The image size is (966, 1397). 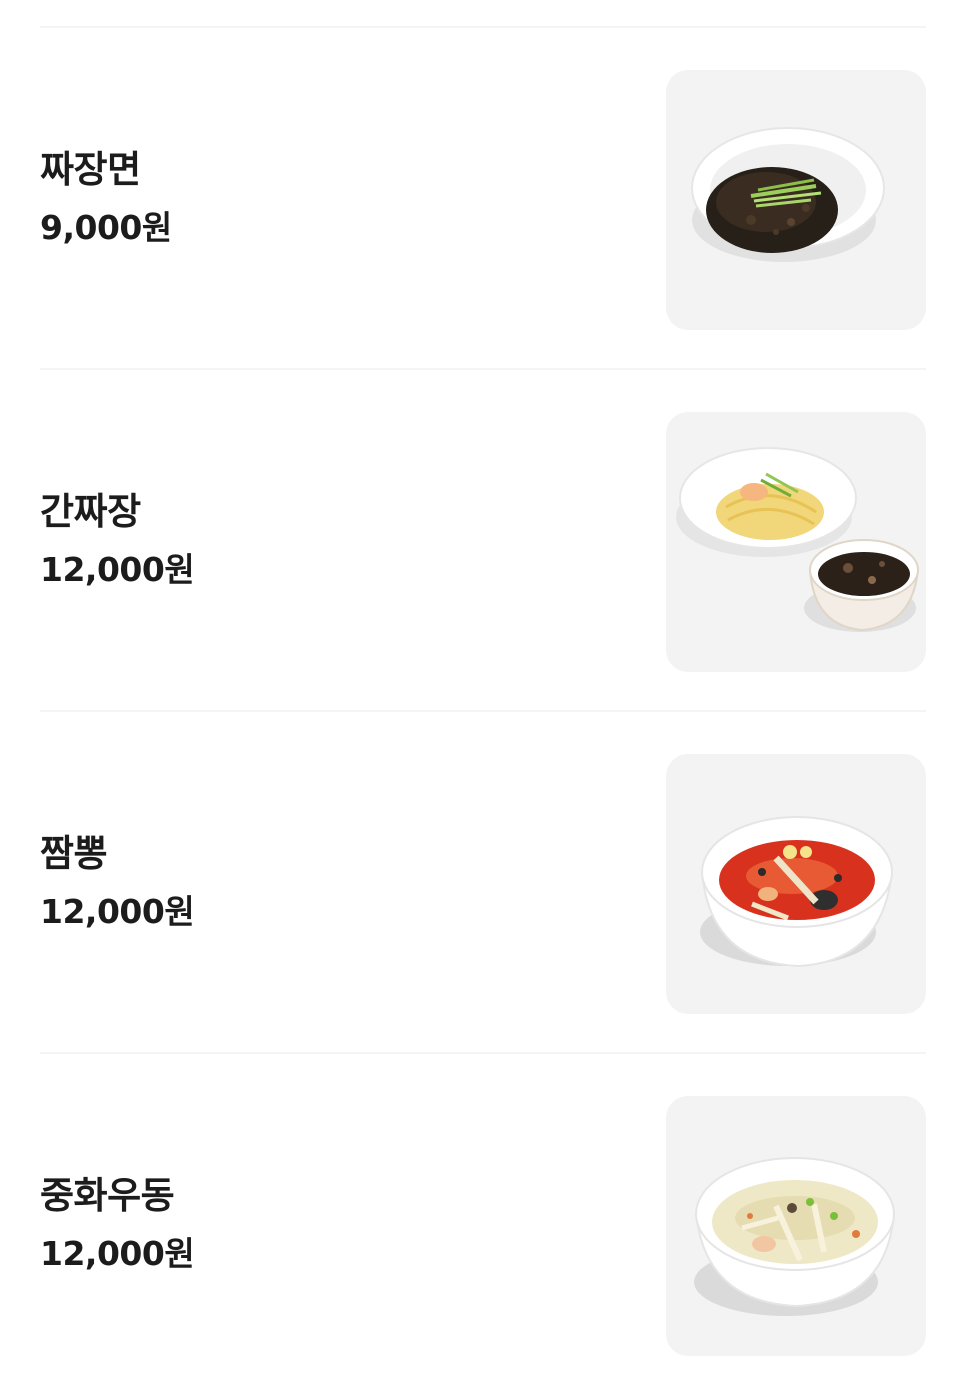 What do you see at coordinates (795, 1236) in the screenshot?
I see `junghwa-udon-dish-image` at bounding box center [795, 1236].